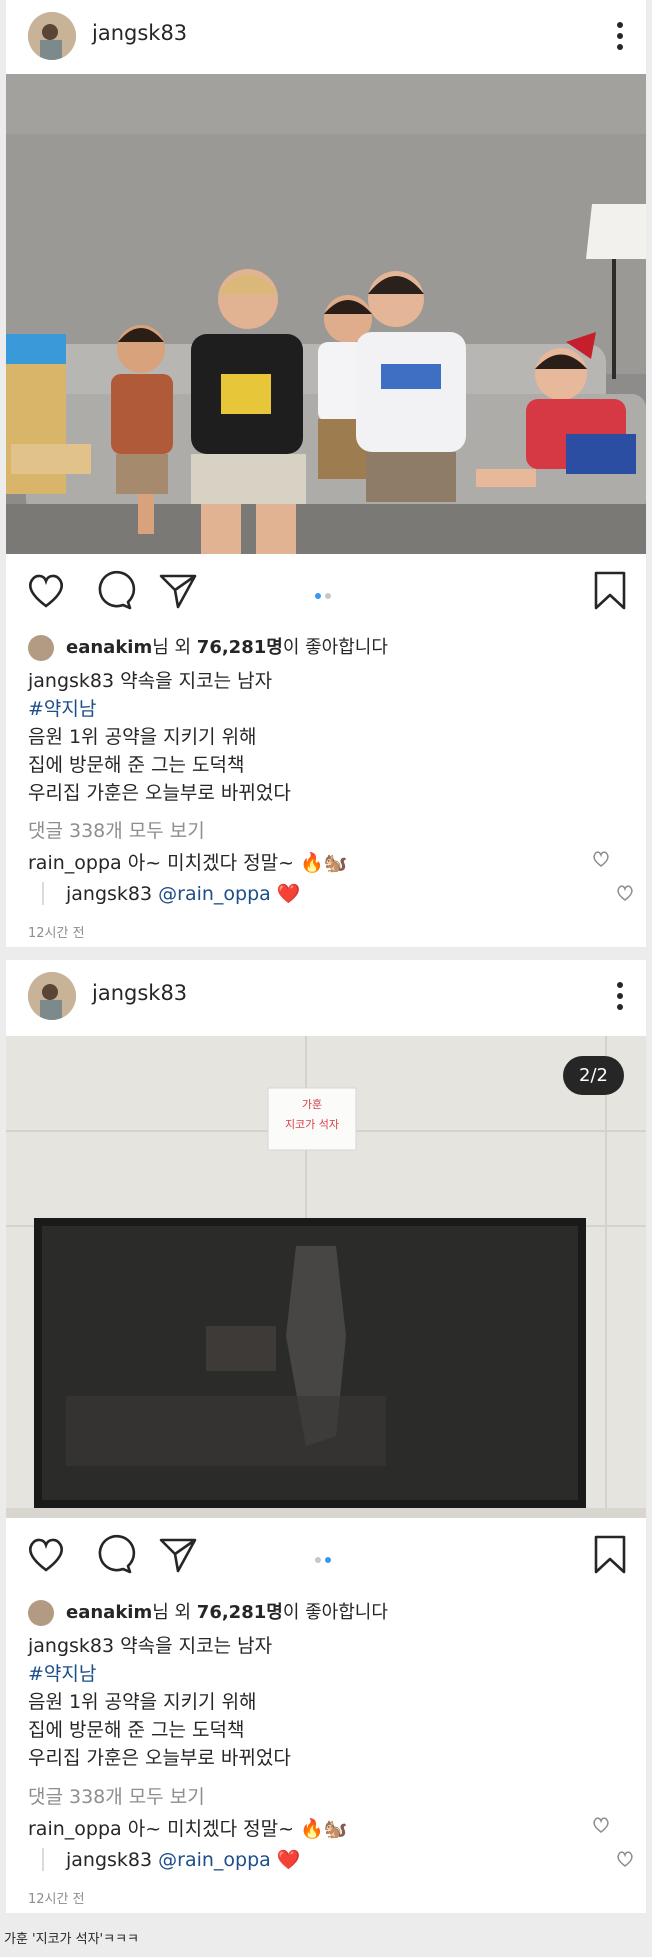  What do you see at coordinates (312, 1124) in the screenshot?
I see `sign-text-line-2: 지코가 석자` at bounding box center [312, 1124].